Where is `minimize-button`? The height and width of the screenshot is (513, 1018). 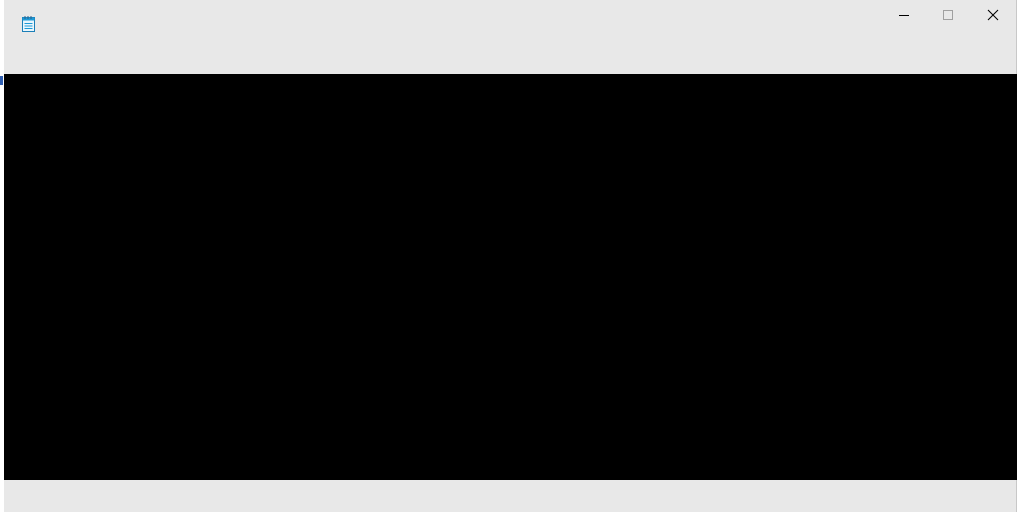
minimize-button is located at coordinates (903, 15).